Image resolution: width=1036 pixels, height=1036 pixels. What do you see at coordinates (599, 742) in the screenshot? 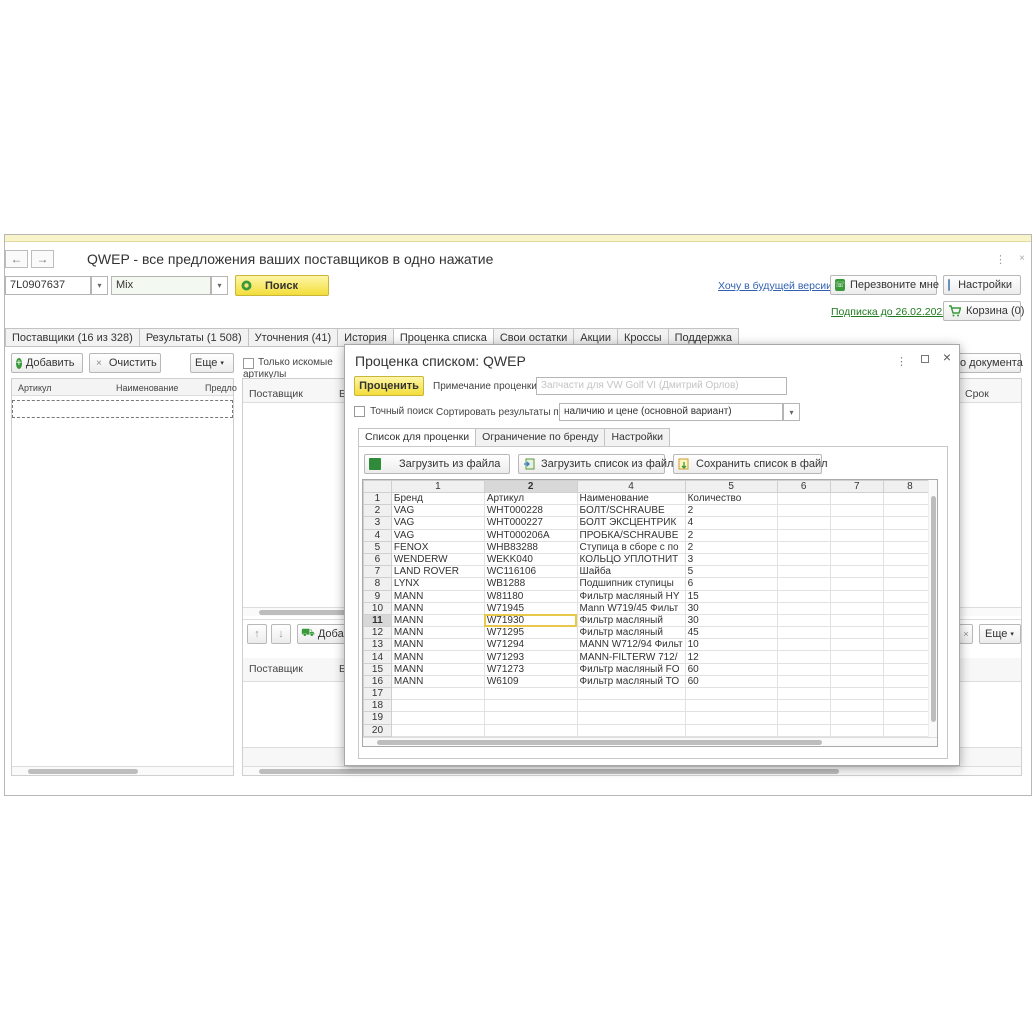
I see `sheet-hscroll-thumb` at bounding box center [599, 742].